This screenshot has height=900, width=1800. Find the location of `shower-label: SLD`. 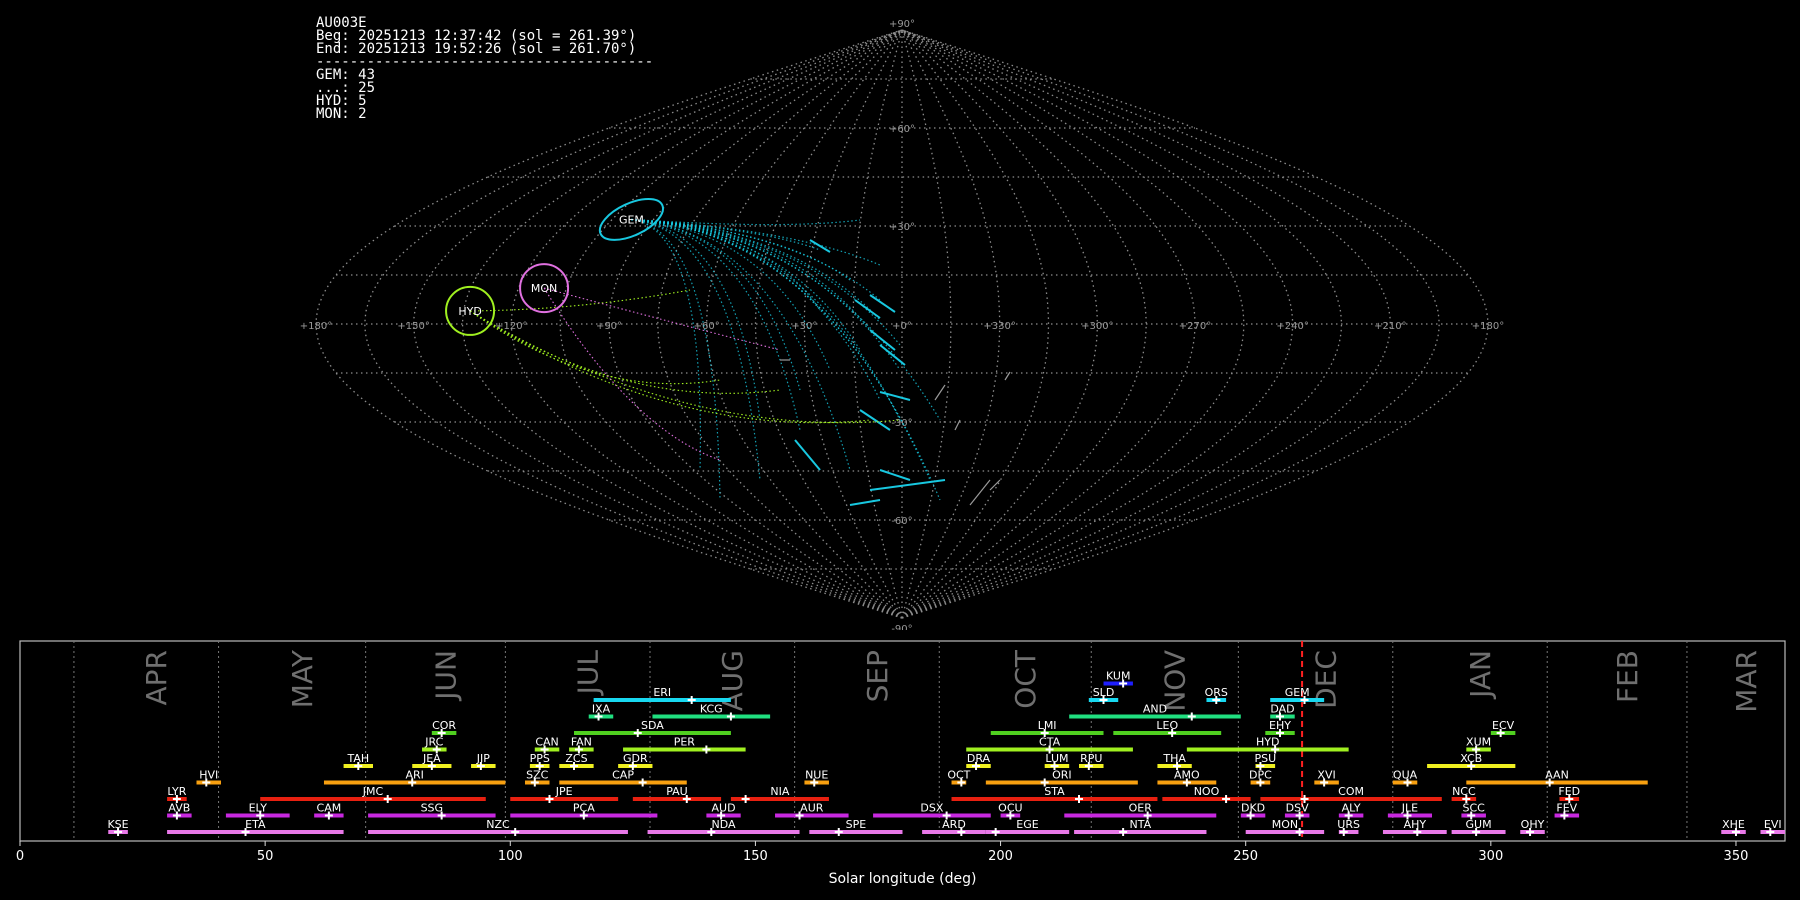

shower-label: SLD is located at coordinates (1104, 692).